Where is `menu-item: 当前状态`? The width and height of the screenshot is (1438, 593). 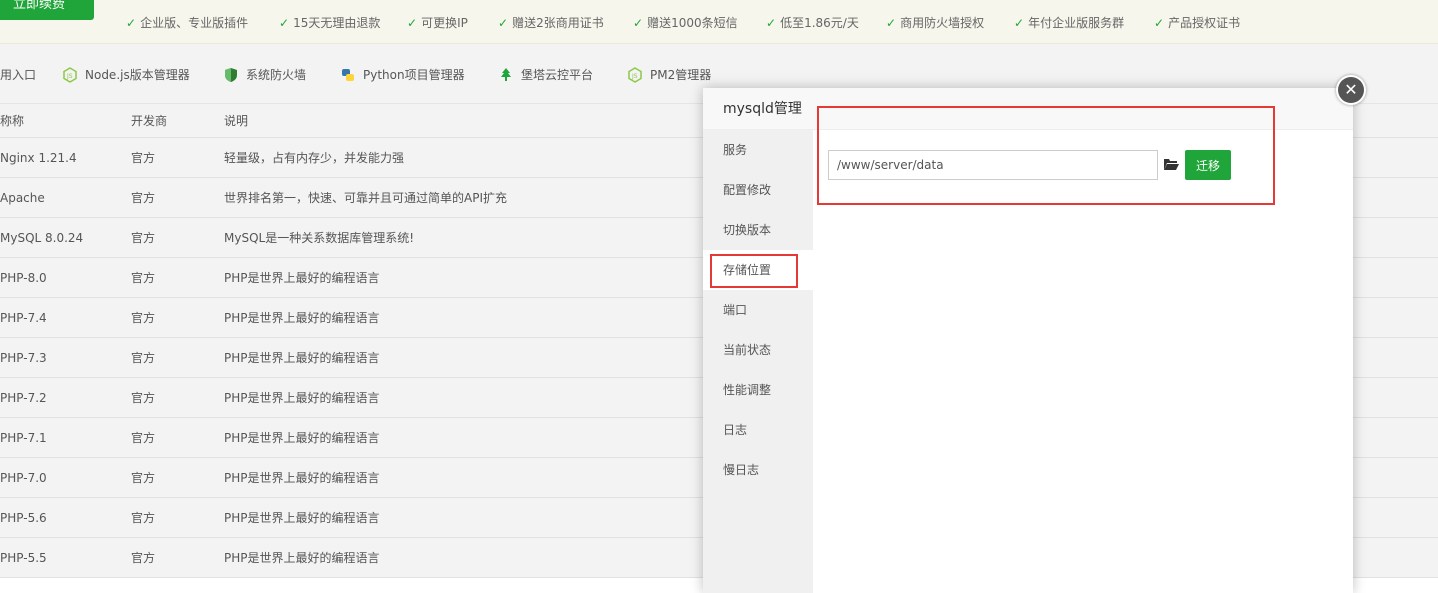 menu-item: 当前状态 is located at coordinates (758, 350).